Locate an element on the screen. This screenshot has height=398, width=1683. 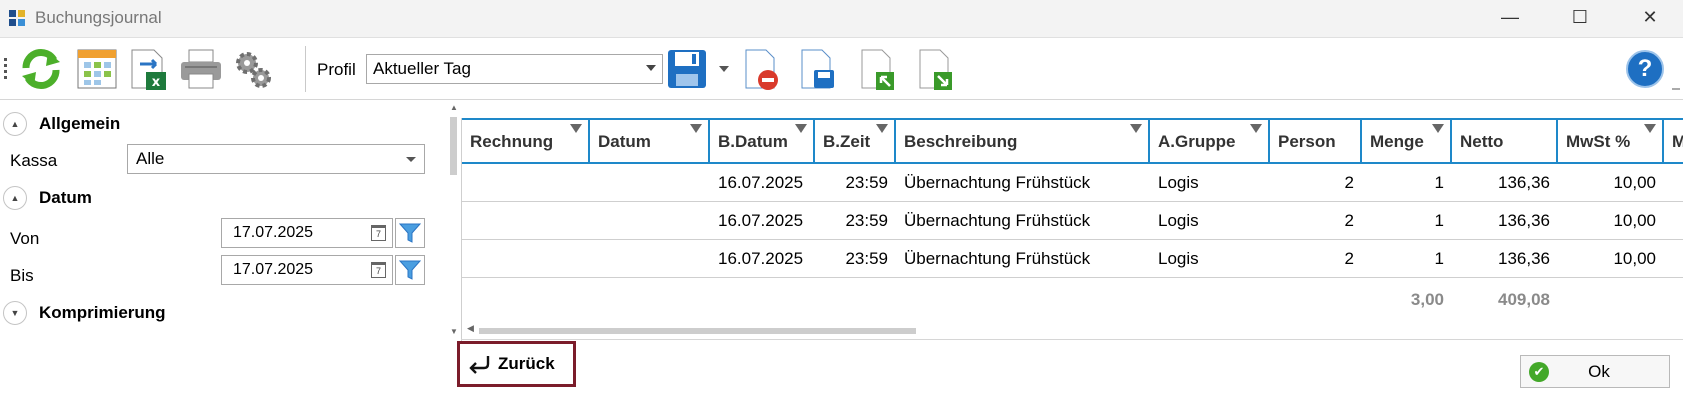
settings-button is located at coordinates (253, 69).